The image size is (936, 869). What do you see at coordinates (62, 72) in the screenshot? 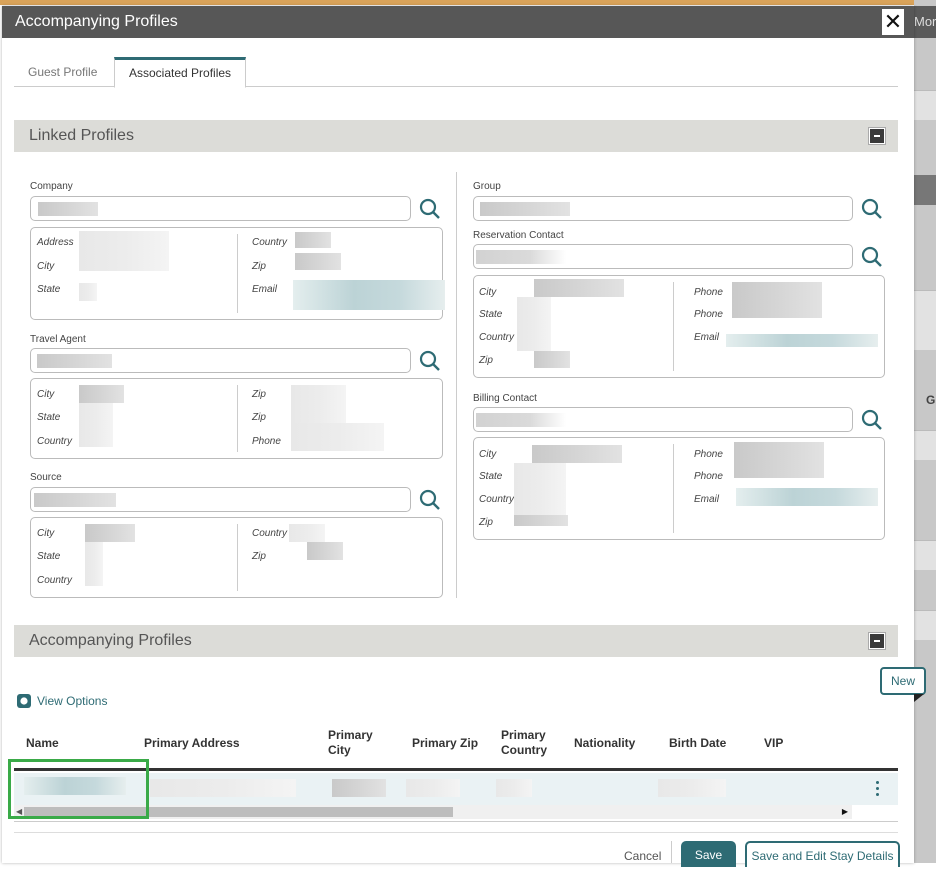
I see `tab-guest-profile: Guest Profile` at bounding box center [62, 72].